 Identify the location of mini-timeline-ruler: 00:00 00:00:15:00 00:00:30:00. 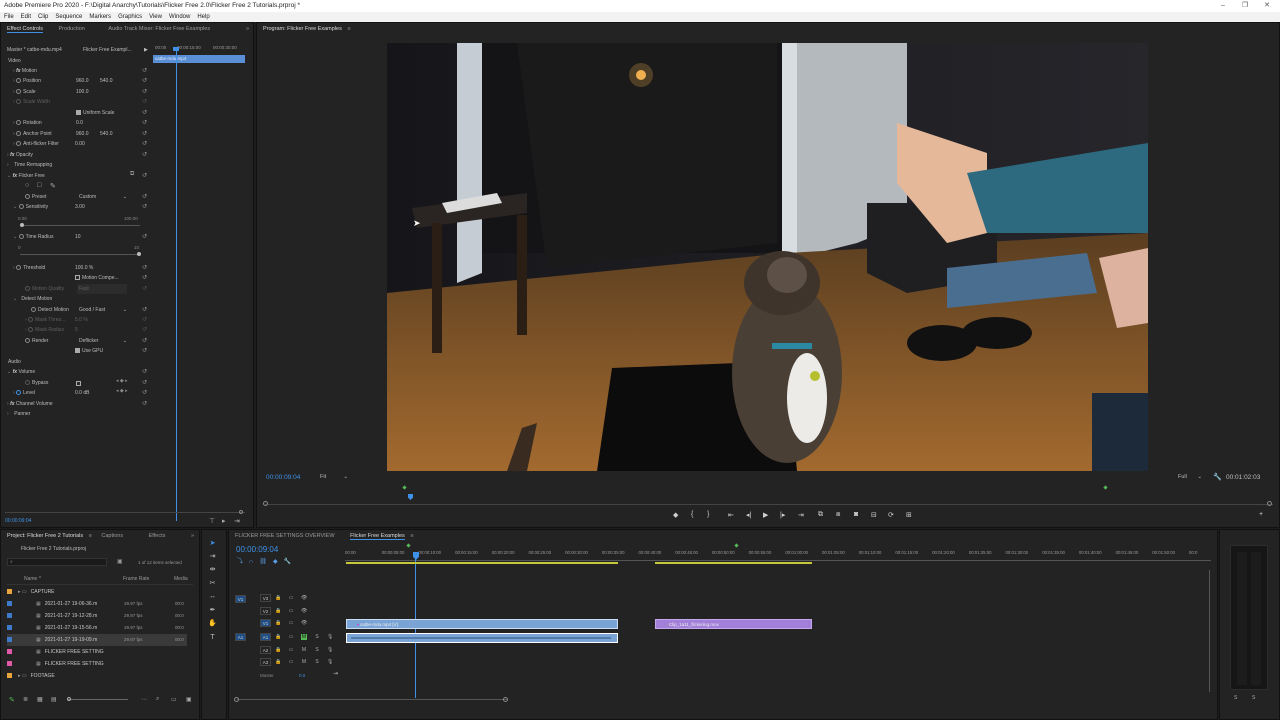
(201, 49).